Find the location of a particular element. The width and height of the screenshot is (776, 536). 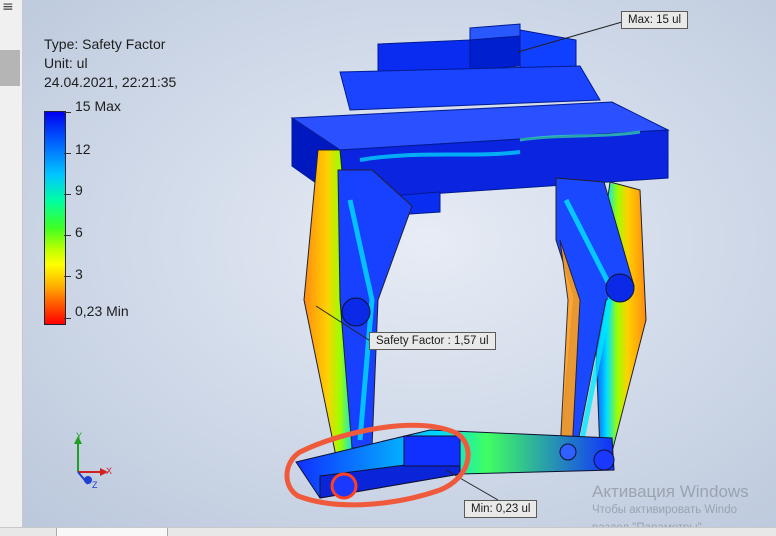

scale-label-3: 3 is located at coordinates (79, 274).